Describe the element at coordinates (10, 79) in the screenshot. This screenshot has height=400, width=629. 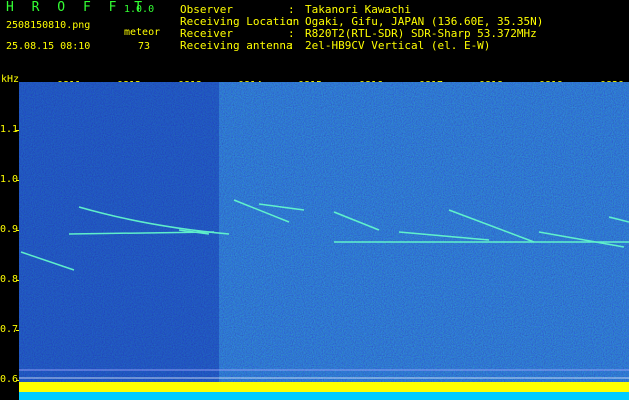
I see `y-axis-unit: kHz` at that location.